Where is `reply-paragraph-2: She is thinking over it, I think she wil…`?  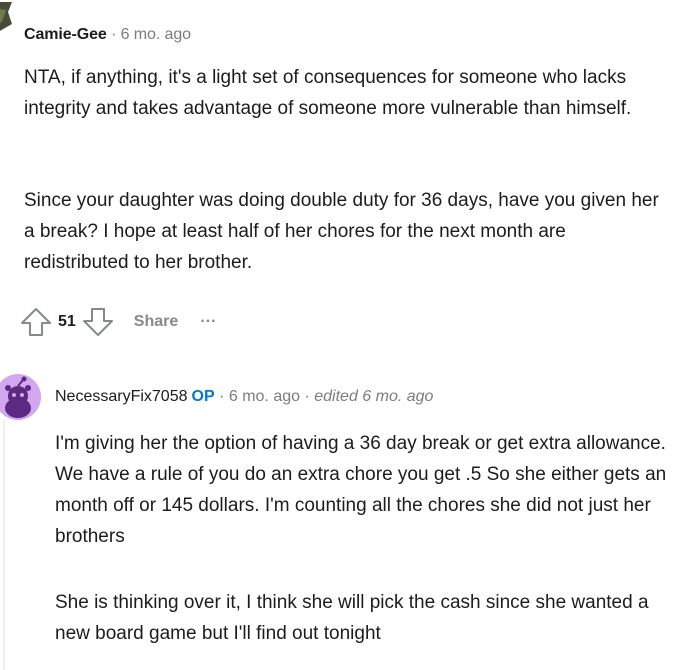
reply-paragraph-2: She is thinking over it, I think she wil… is located at coordinates (352, 618).